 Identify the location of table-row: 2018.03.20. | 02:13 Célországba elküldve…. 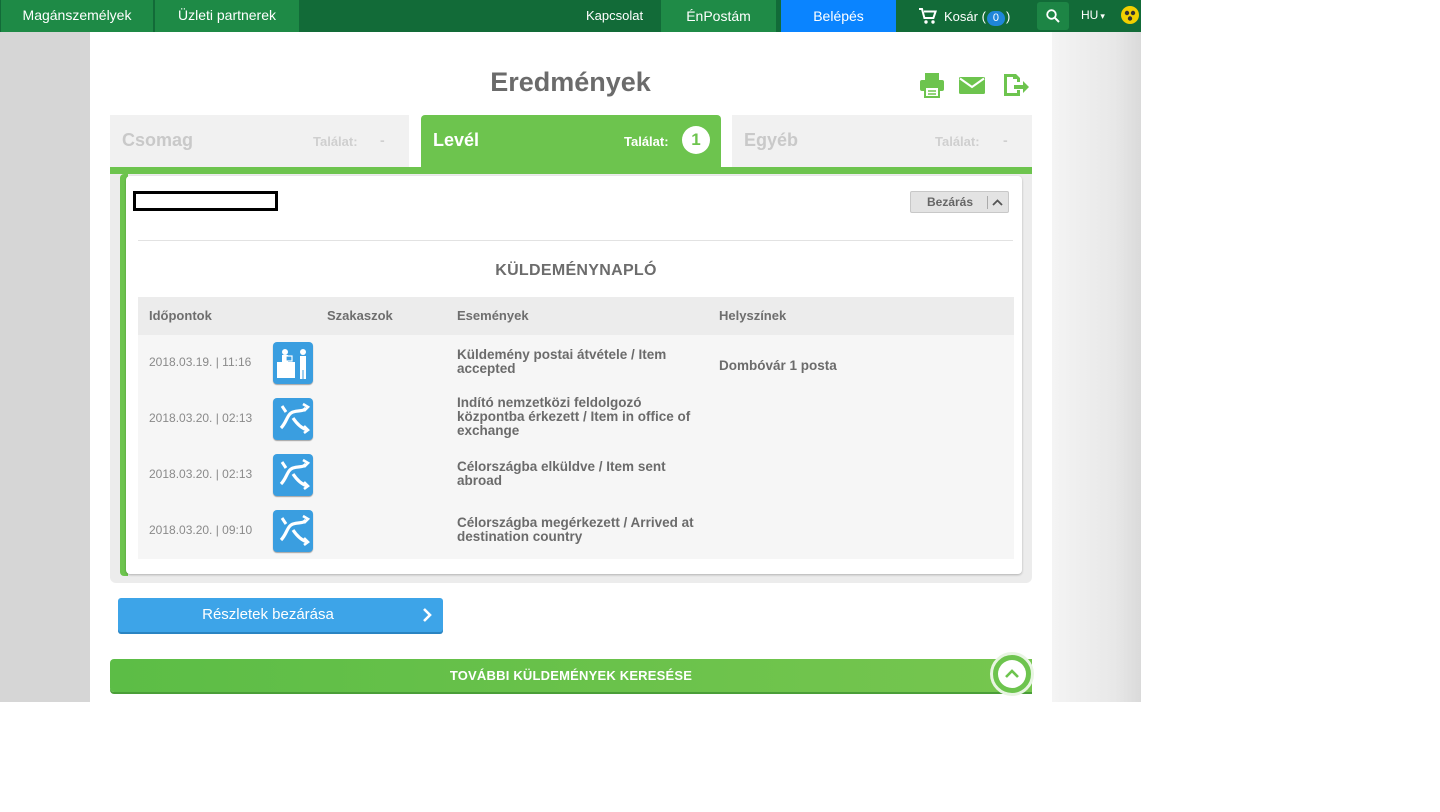
(576, 476).